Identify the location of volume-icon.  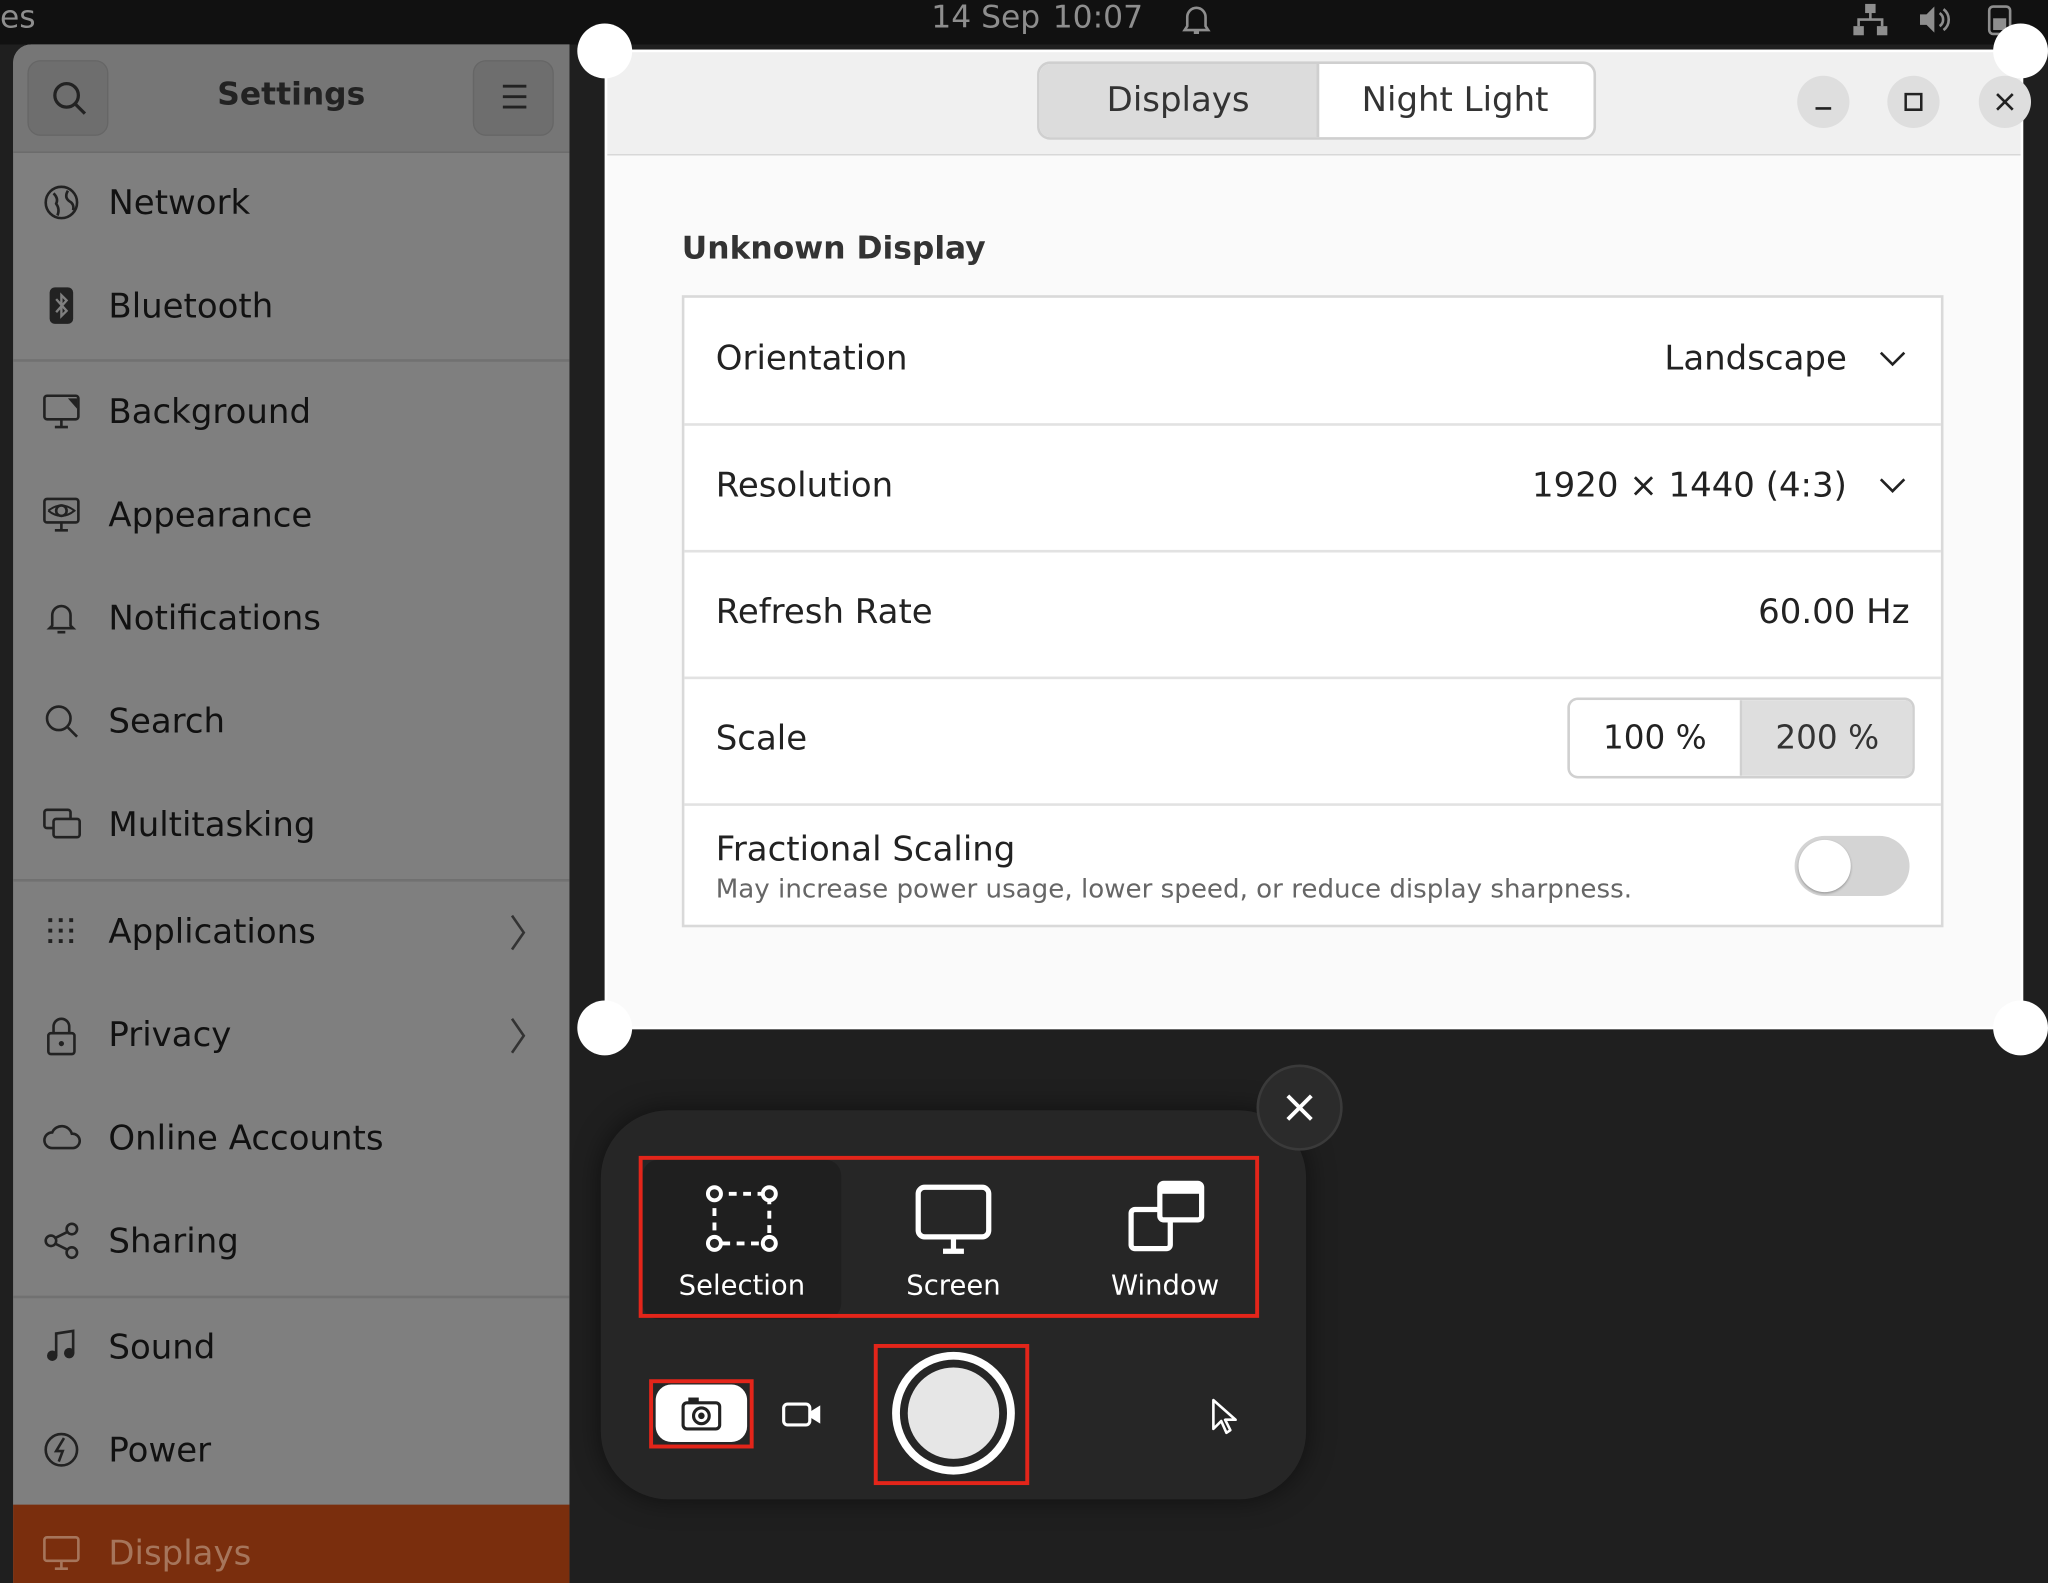
(1935, 20).